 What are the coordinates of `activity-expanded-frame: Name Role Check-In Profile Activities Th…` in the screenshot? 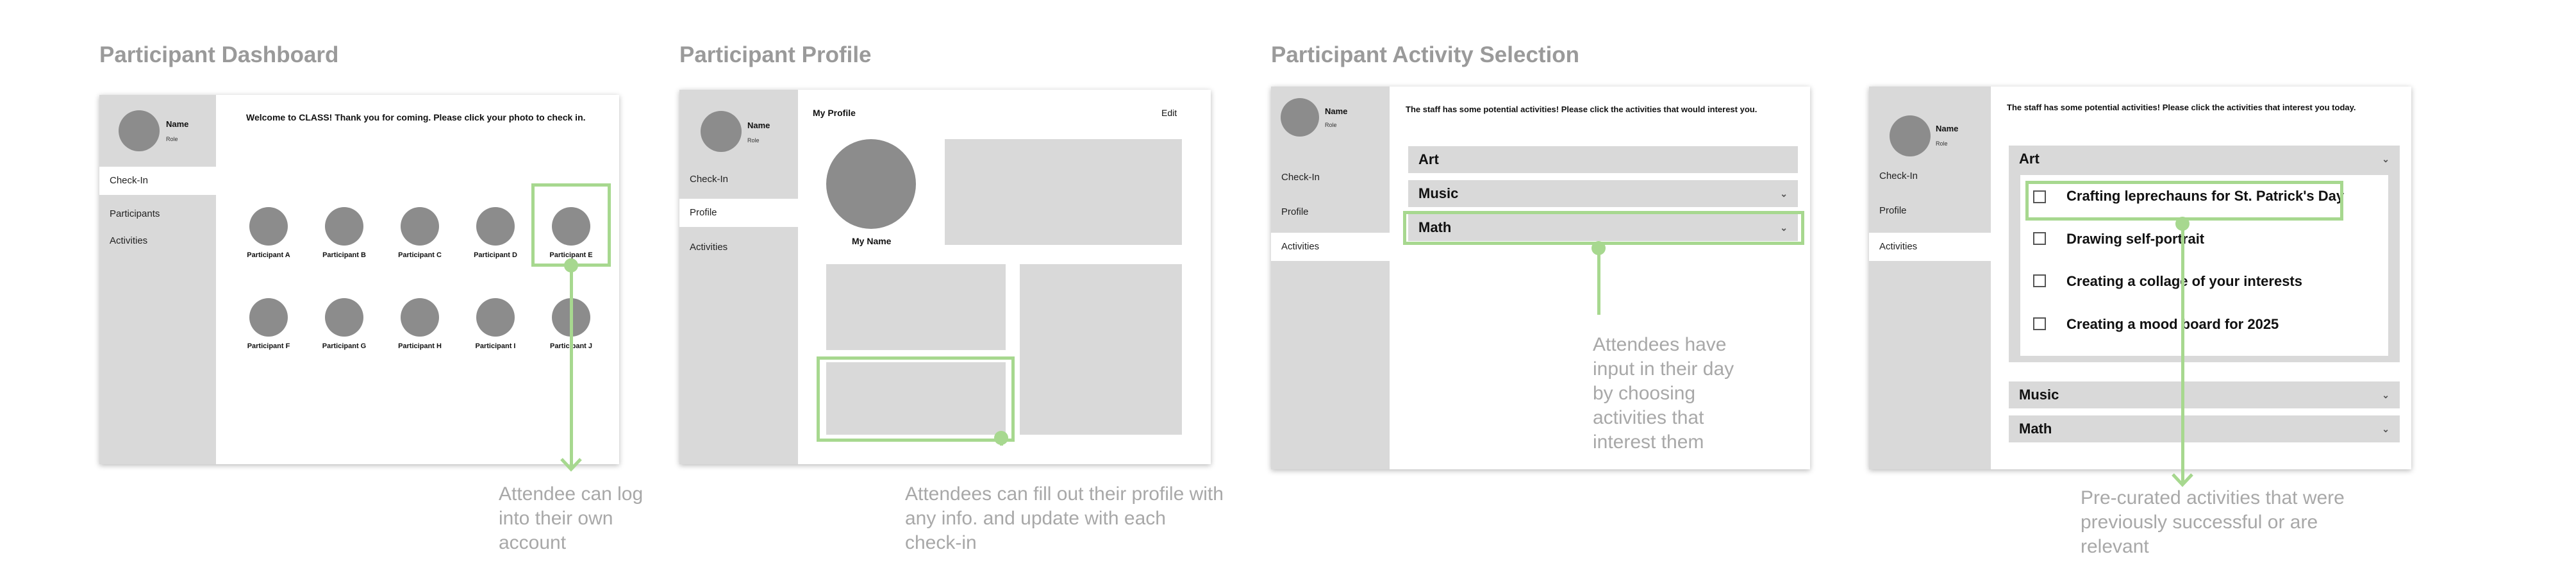 It's located at (2140, 278).